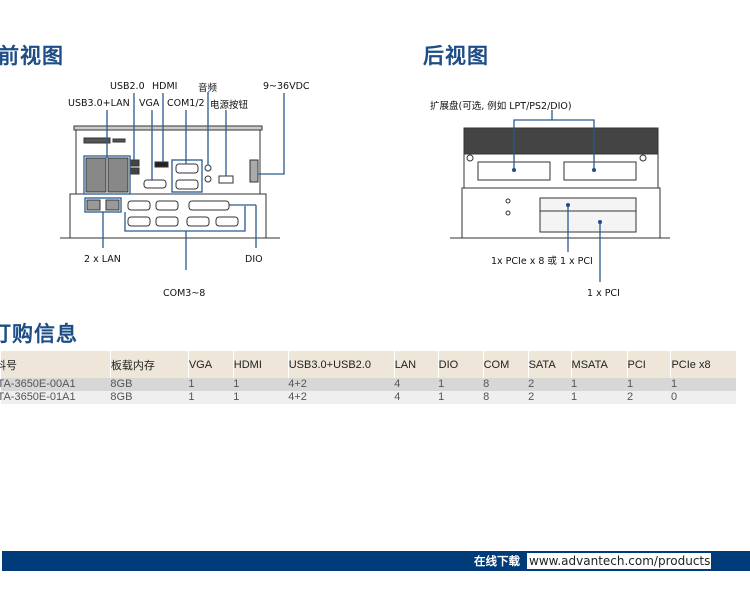 The width and height of the screenshot is (750, 591). I want to click on col-header: MSATA, so click(599, 364).